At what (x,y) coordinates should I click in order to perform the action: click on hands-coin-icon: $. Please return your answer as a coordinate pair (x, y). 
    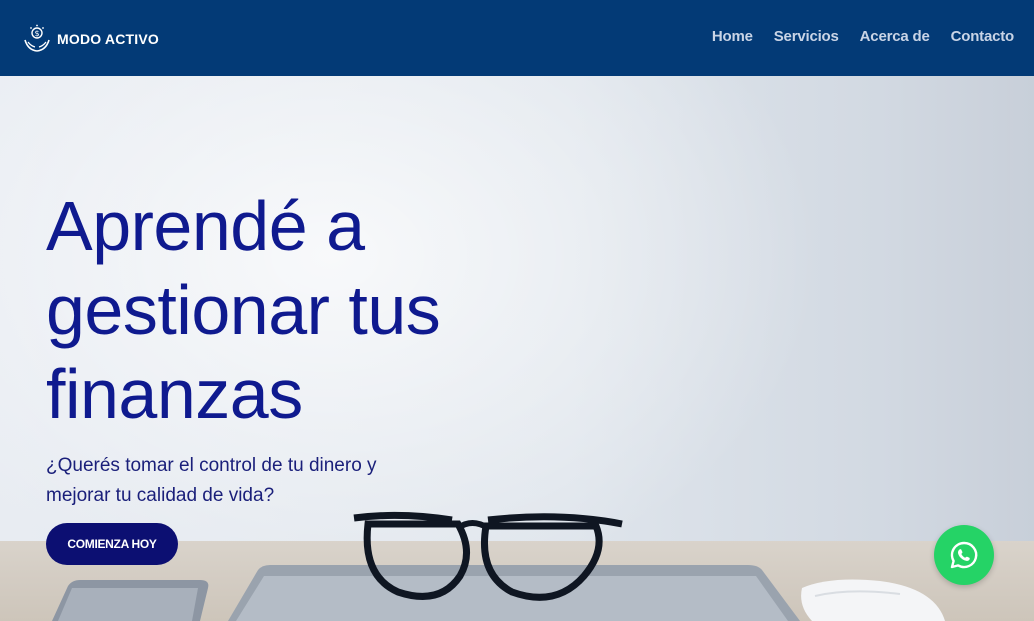
    Looking at the image, I should click on (37, 38).